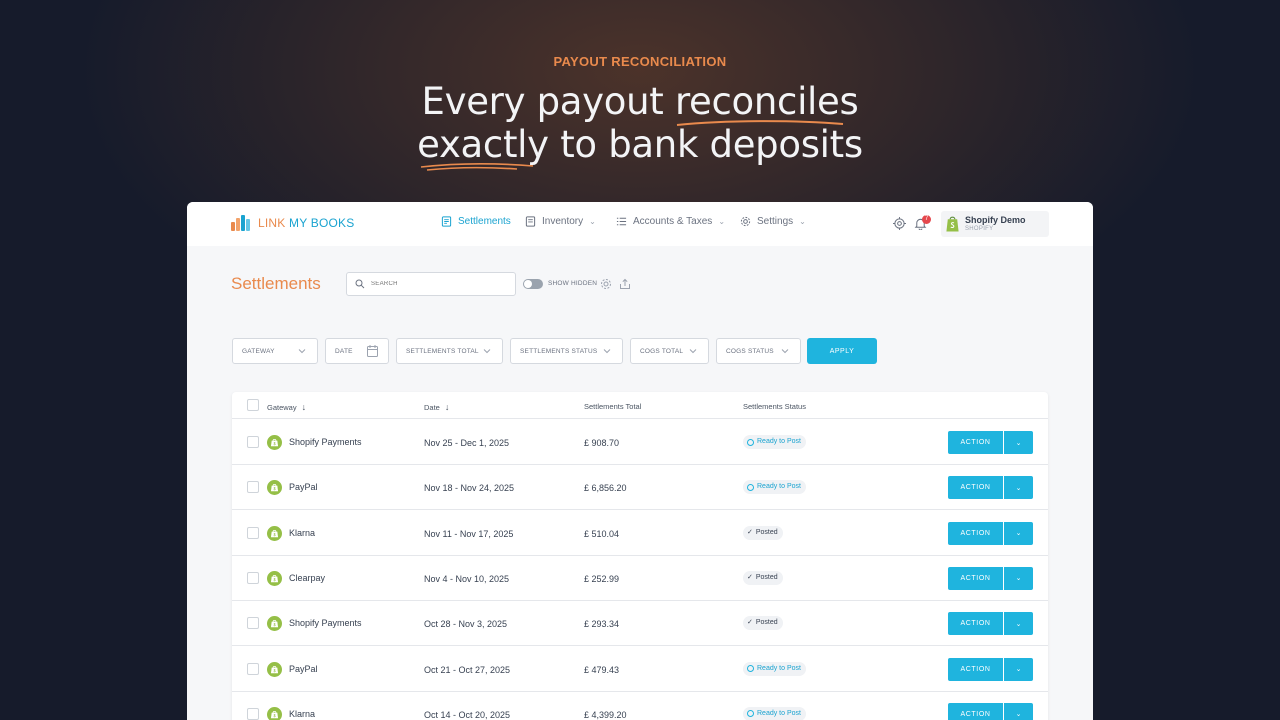 The height and width of the screenshot is (720, 1280). I want to click on status-badge: Ready to Post, so click(774, 487).